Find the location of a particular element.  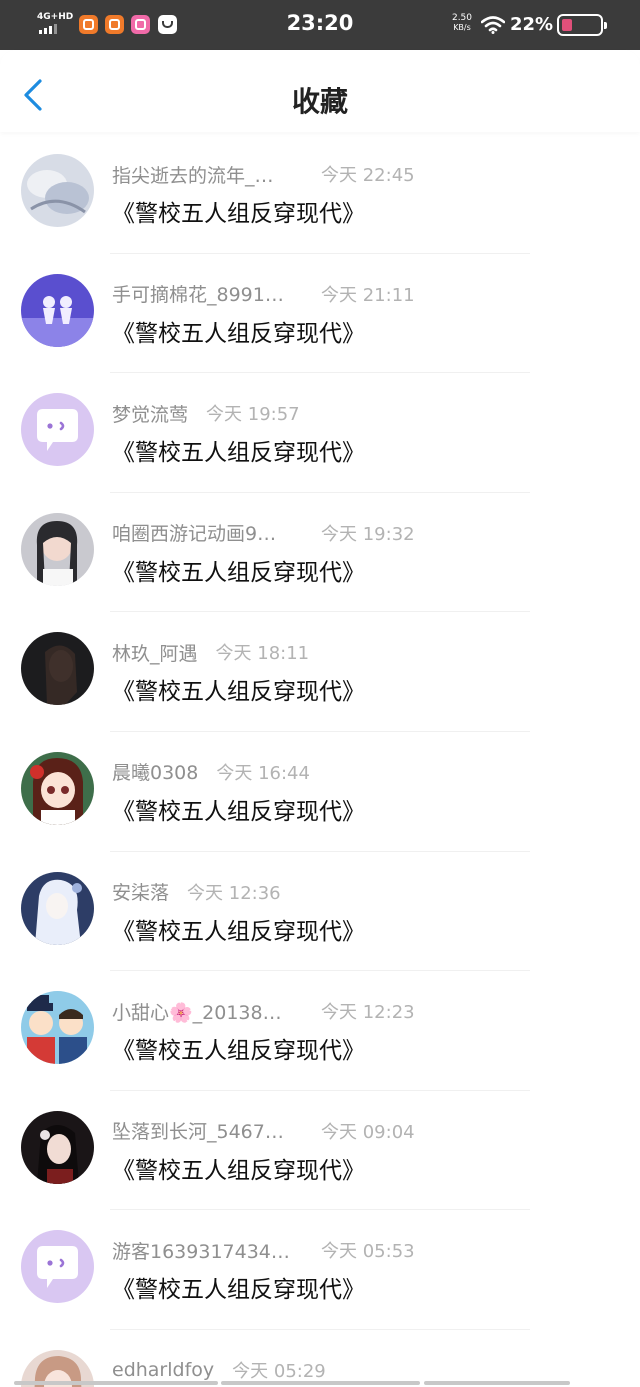

item-meta: edharldfoy 今天 05:29 is located at coordinates (219, 1370).